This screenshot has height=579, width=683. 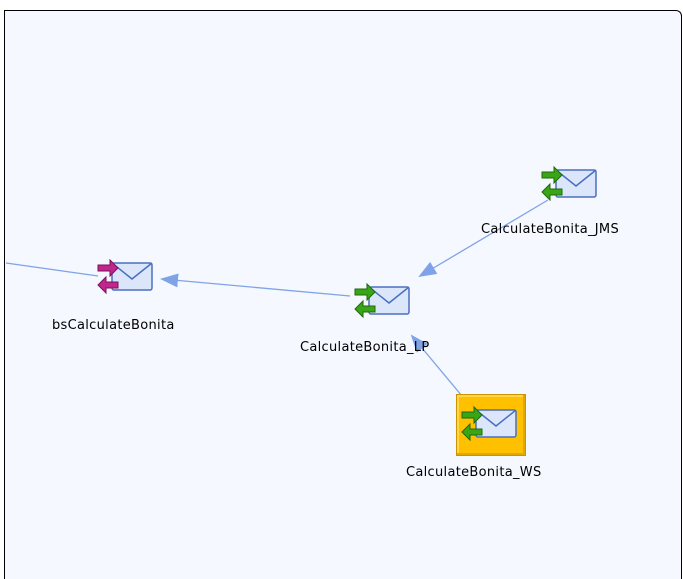 What do you see at coordinates (474, 472) in the screenshot?
I see `node-label: CalculateBonita_WS` at bounding box center [474, 472].